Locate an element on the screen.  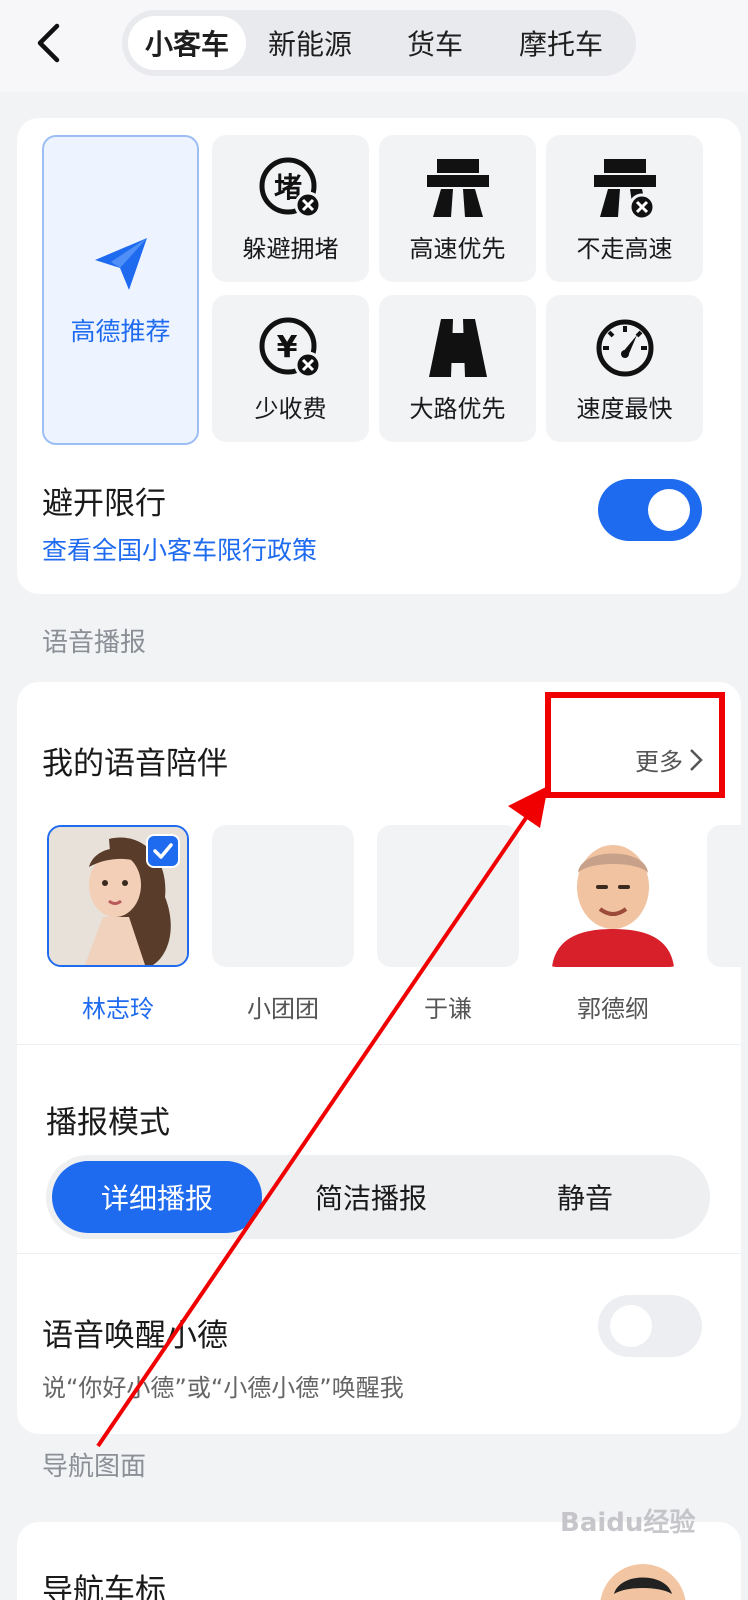
option-less-toll: ¥ 少收费 is located at coordinates (290, 368).